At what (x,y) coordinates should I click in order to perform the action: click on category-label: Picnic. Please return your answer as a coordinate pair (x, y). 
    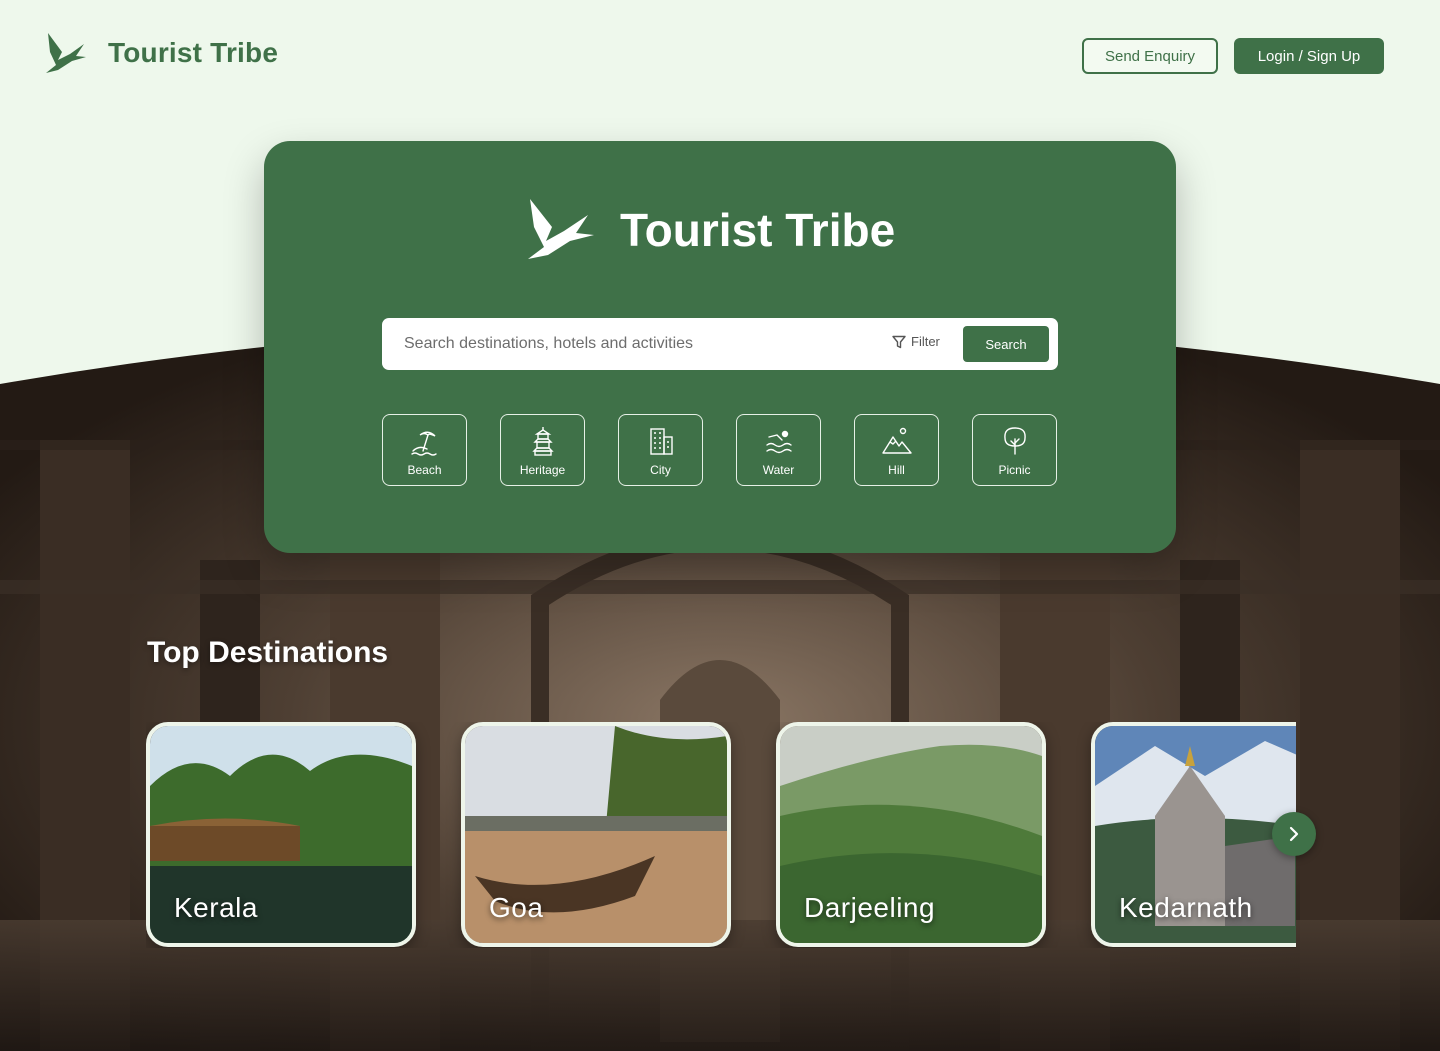
    Looking at the image, I should click on (1014, 470).